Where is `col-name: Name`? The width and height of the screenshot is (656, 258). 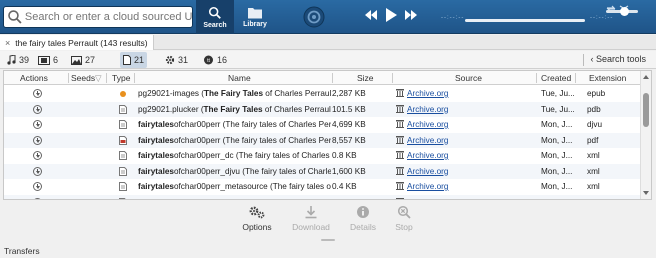 col-name: Name is located at coordinates (239, 78).